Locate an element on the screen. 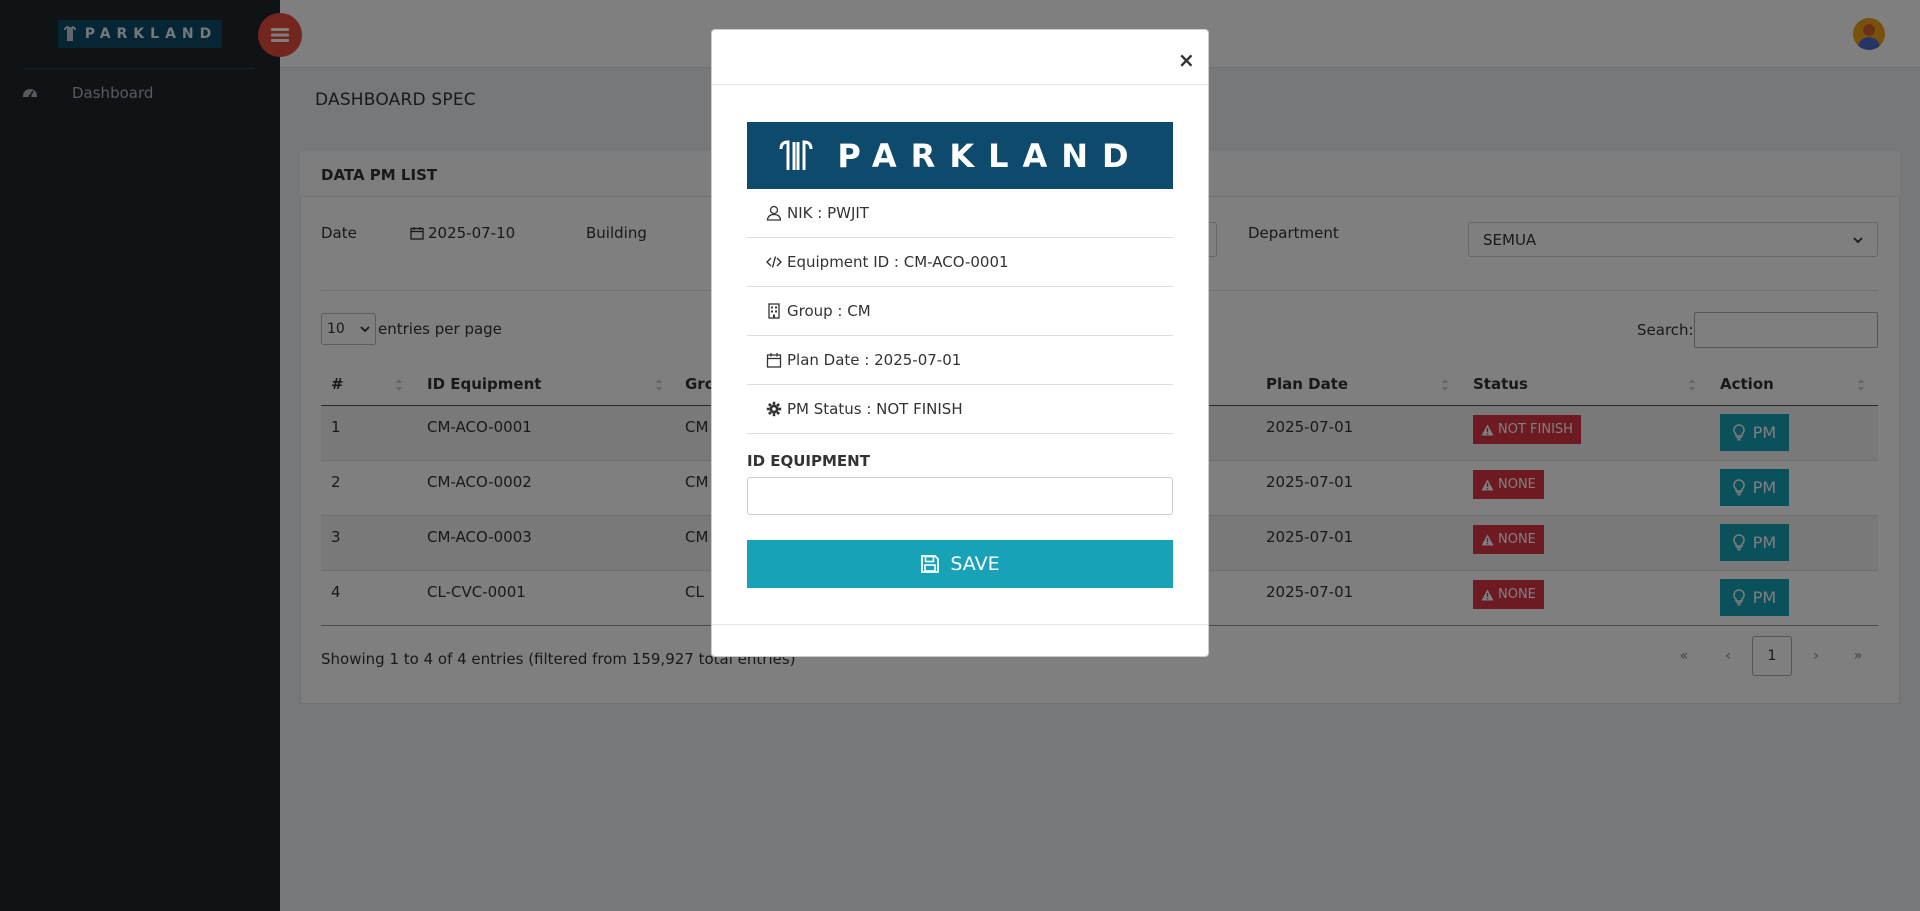 This screenshot has width=1920, height=911. calendar-icon is located at coordinates (774, 360).